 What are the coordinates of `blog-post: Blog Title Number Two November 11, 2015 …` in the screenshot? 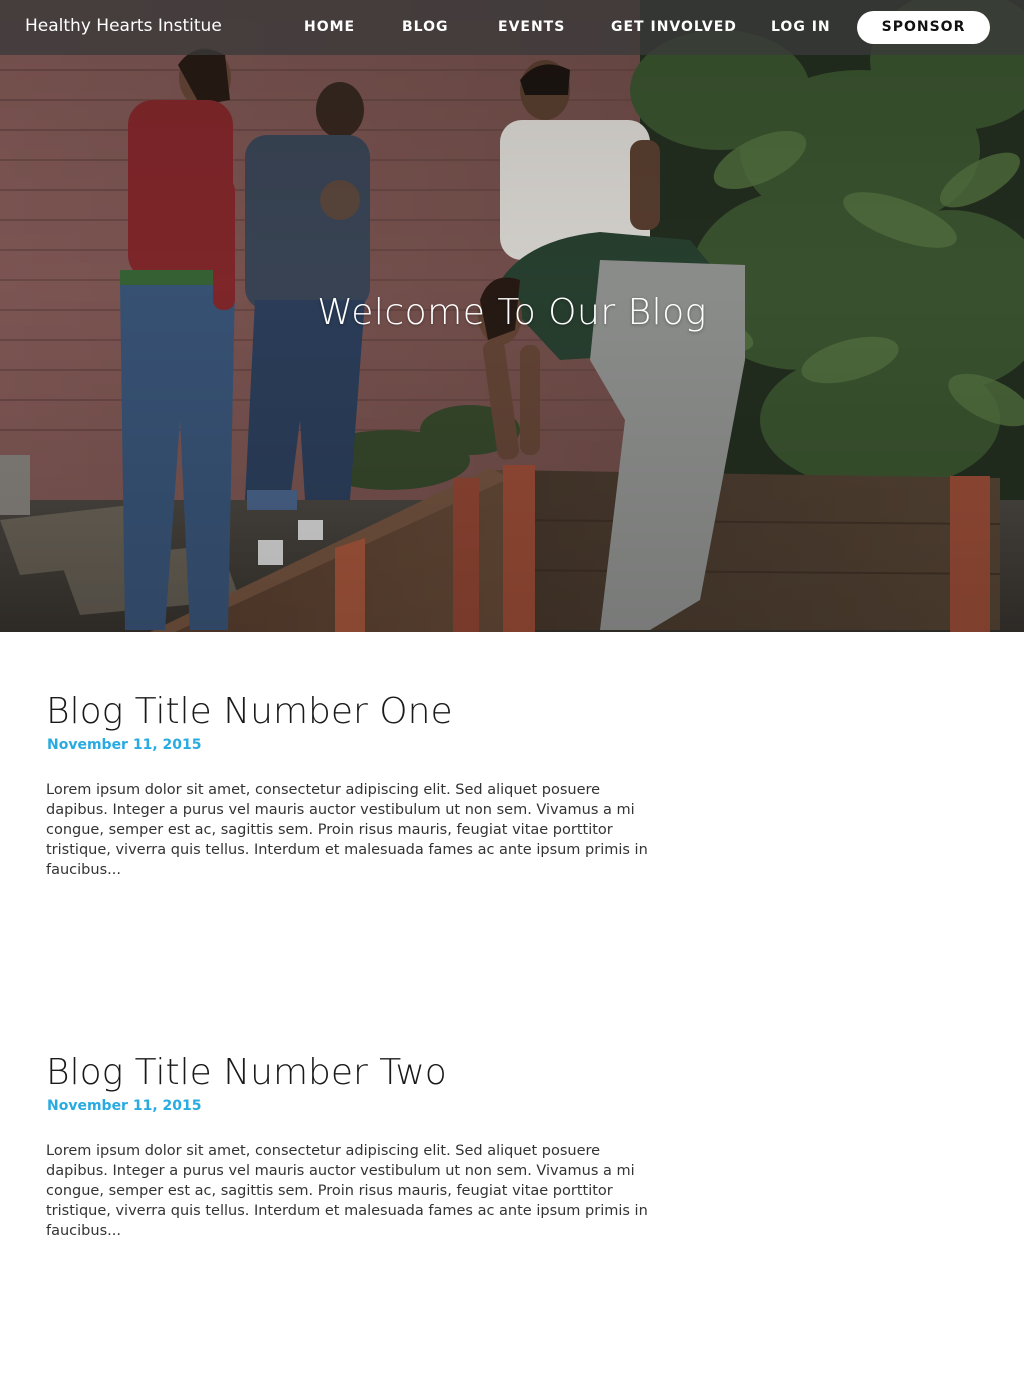 It's located at (352, 1146).